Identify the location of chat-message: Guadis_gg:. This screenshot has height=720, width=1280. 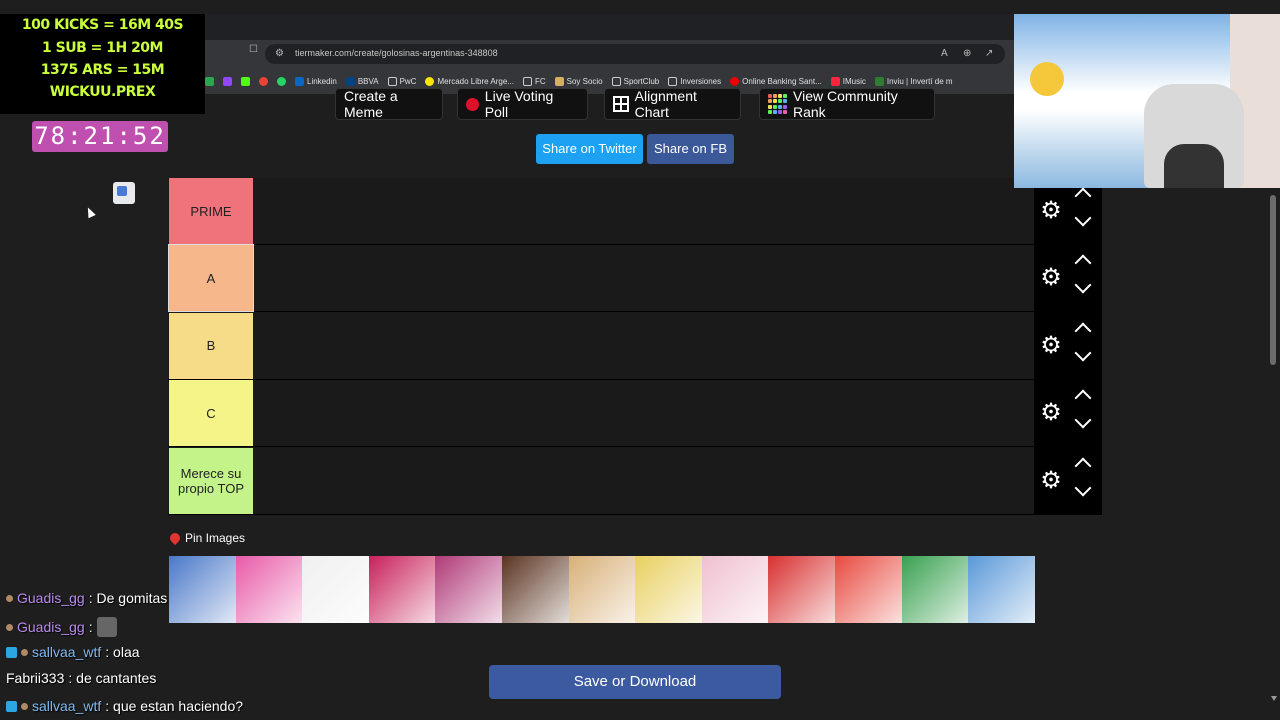
(61, 627).